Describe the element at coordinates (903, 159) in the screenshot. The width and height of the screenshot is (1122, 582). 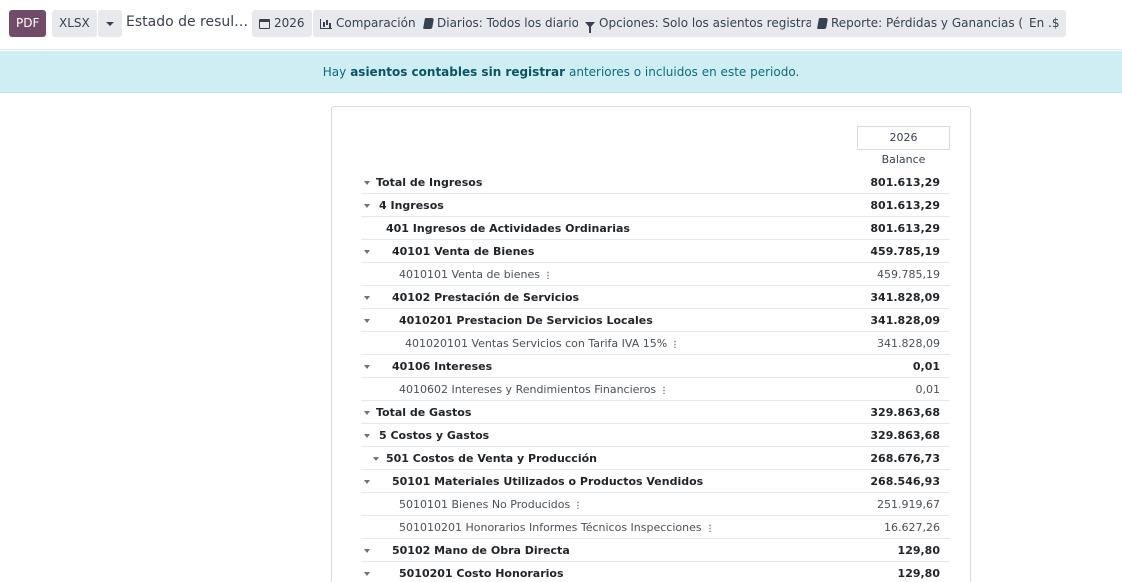
I see `column-header-balance: Balance` at that location.